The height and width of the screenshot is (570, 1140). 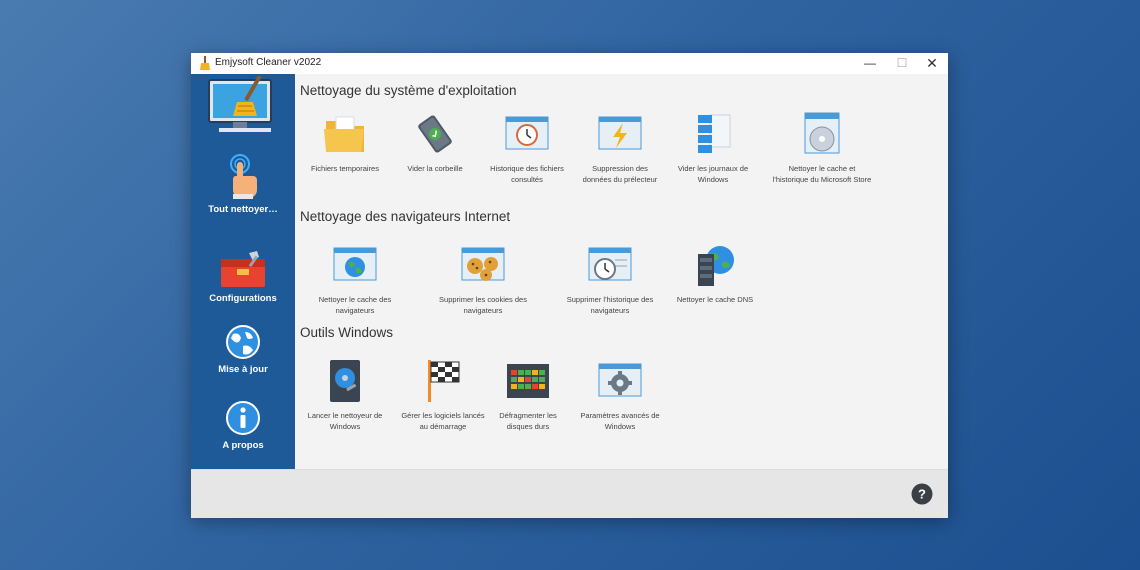 I want to click on tile-label: Vider la corbeille, so click(x=435, y=168).